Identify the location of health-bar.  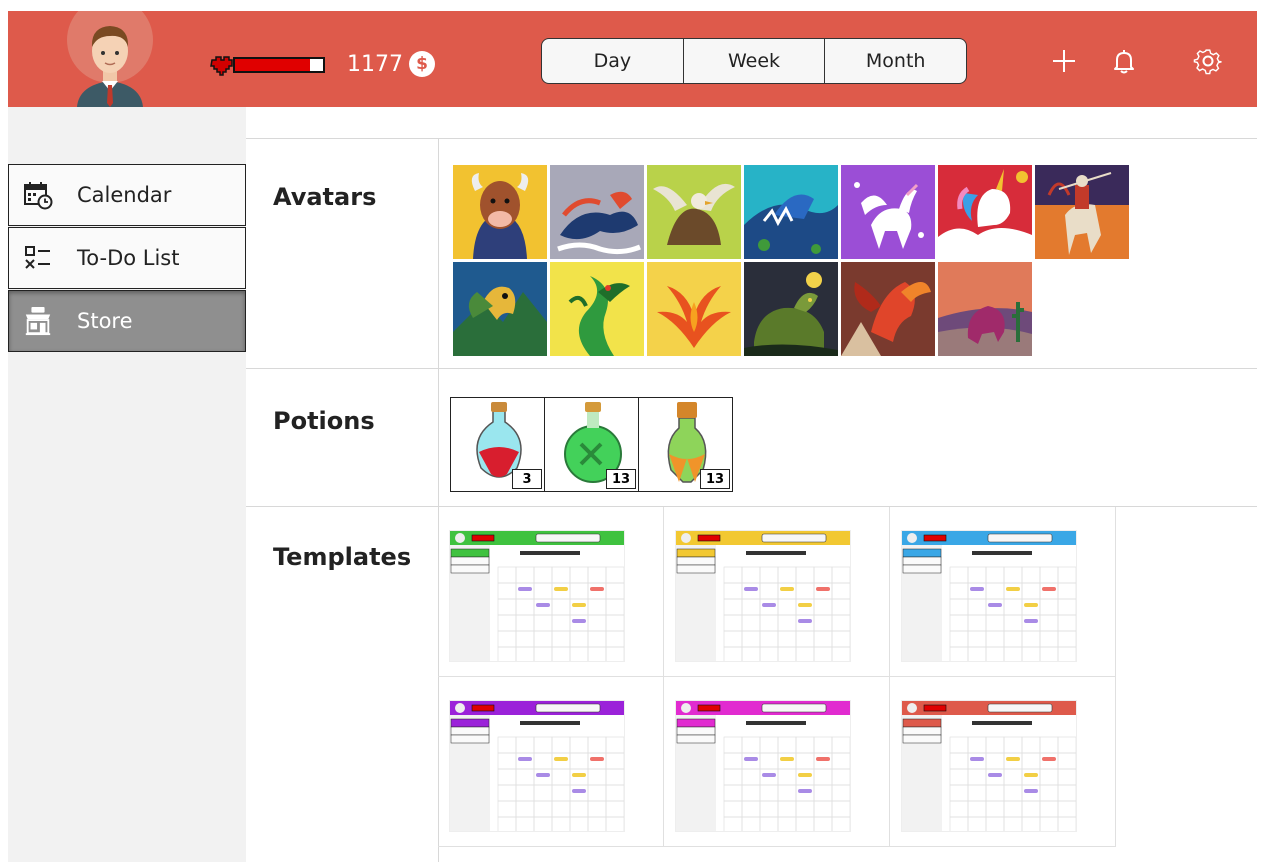
(268, 65).